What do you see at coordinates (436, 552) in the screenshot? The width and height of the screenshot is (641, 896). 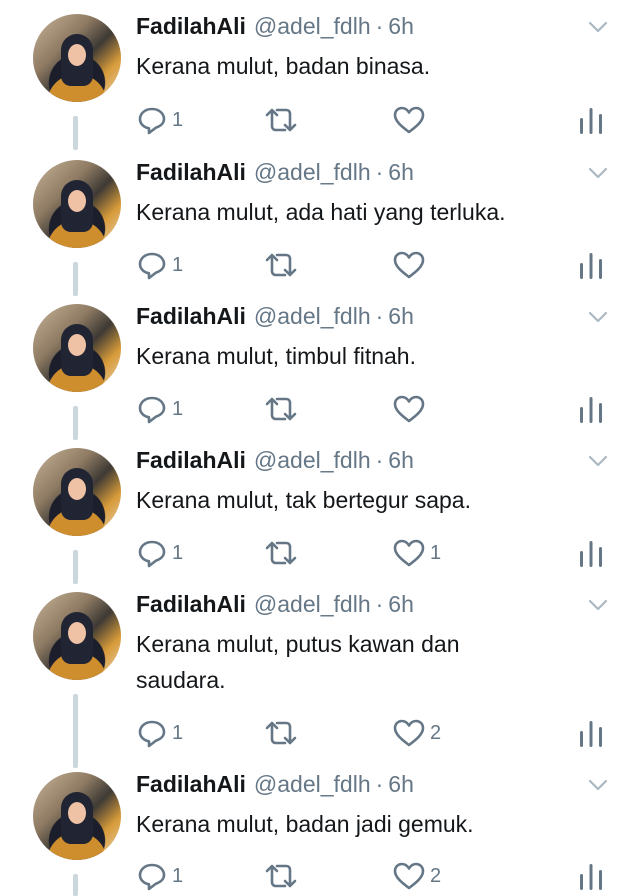 I see `like-count: 1` at bounding box center [436, 552].